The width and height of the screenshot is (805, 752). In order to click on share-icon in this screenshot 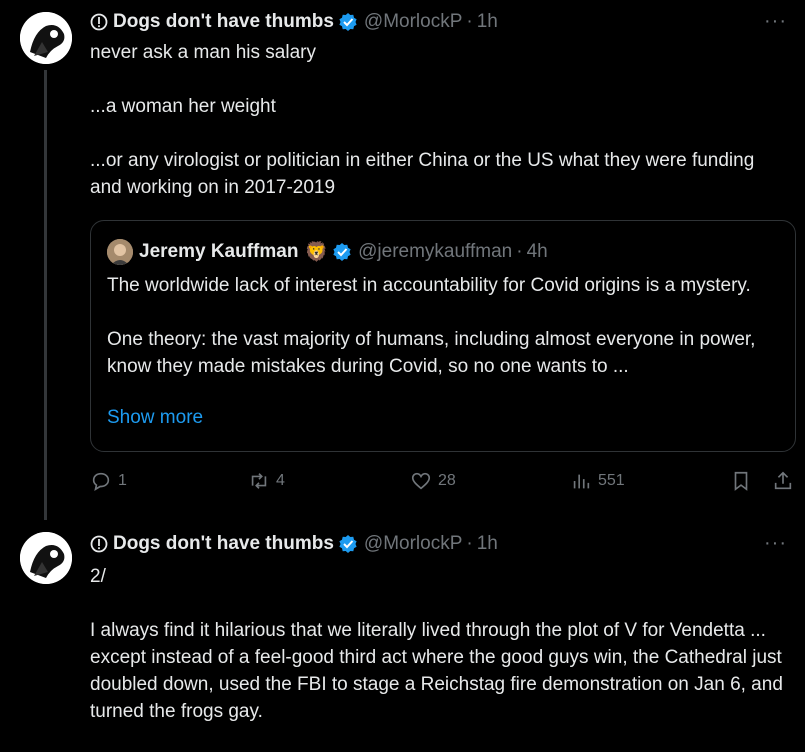, I will do `click(783, 480)`.